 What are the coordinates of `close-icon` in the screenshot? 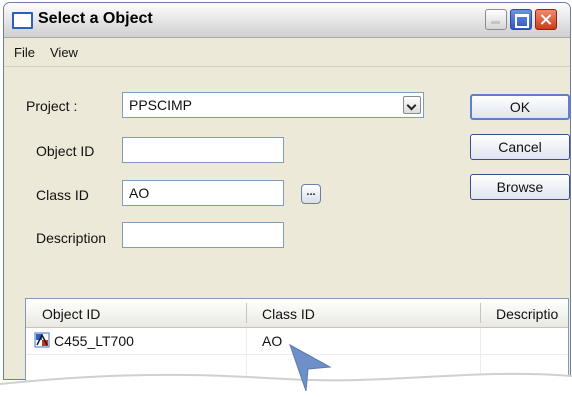 It's located at (546, 19).